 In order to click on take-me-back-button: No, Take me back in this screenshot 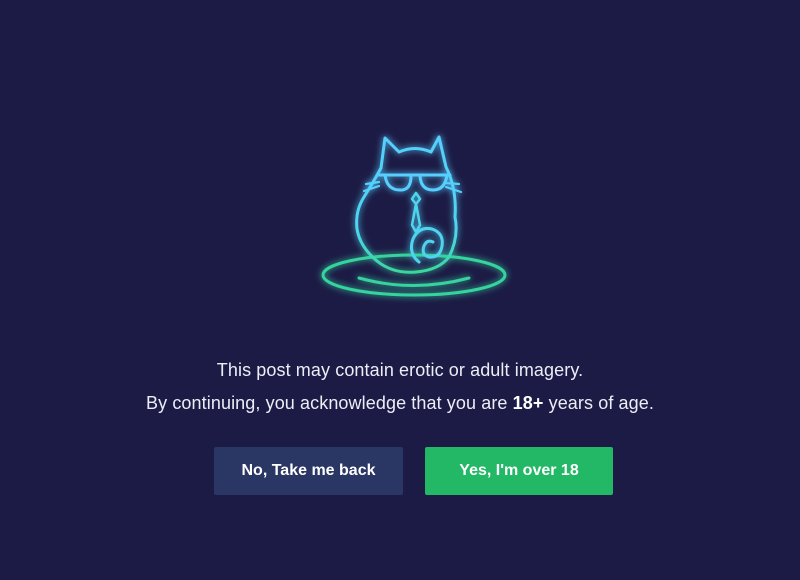, I will do `click(308, 471)`.